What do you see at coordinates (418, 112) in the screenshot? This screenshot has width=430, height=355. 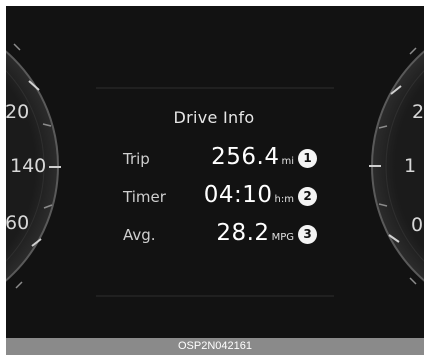 I see `rpm-label-top: 2` at bounding box center [418, 112].